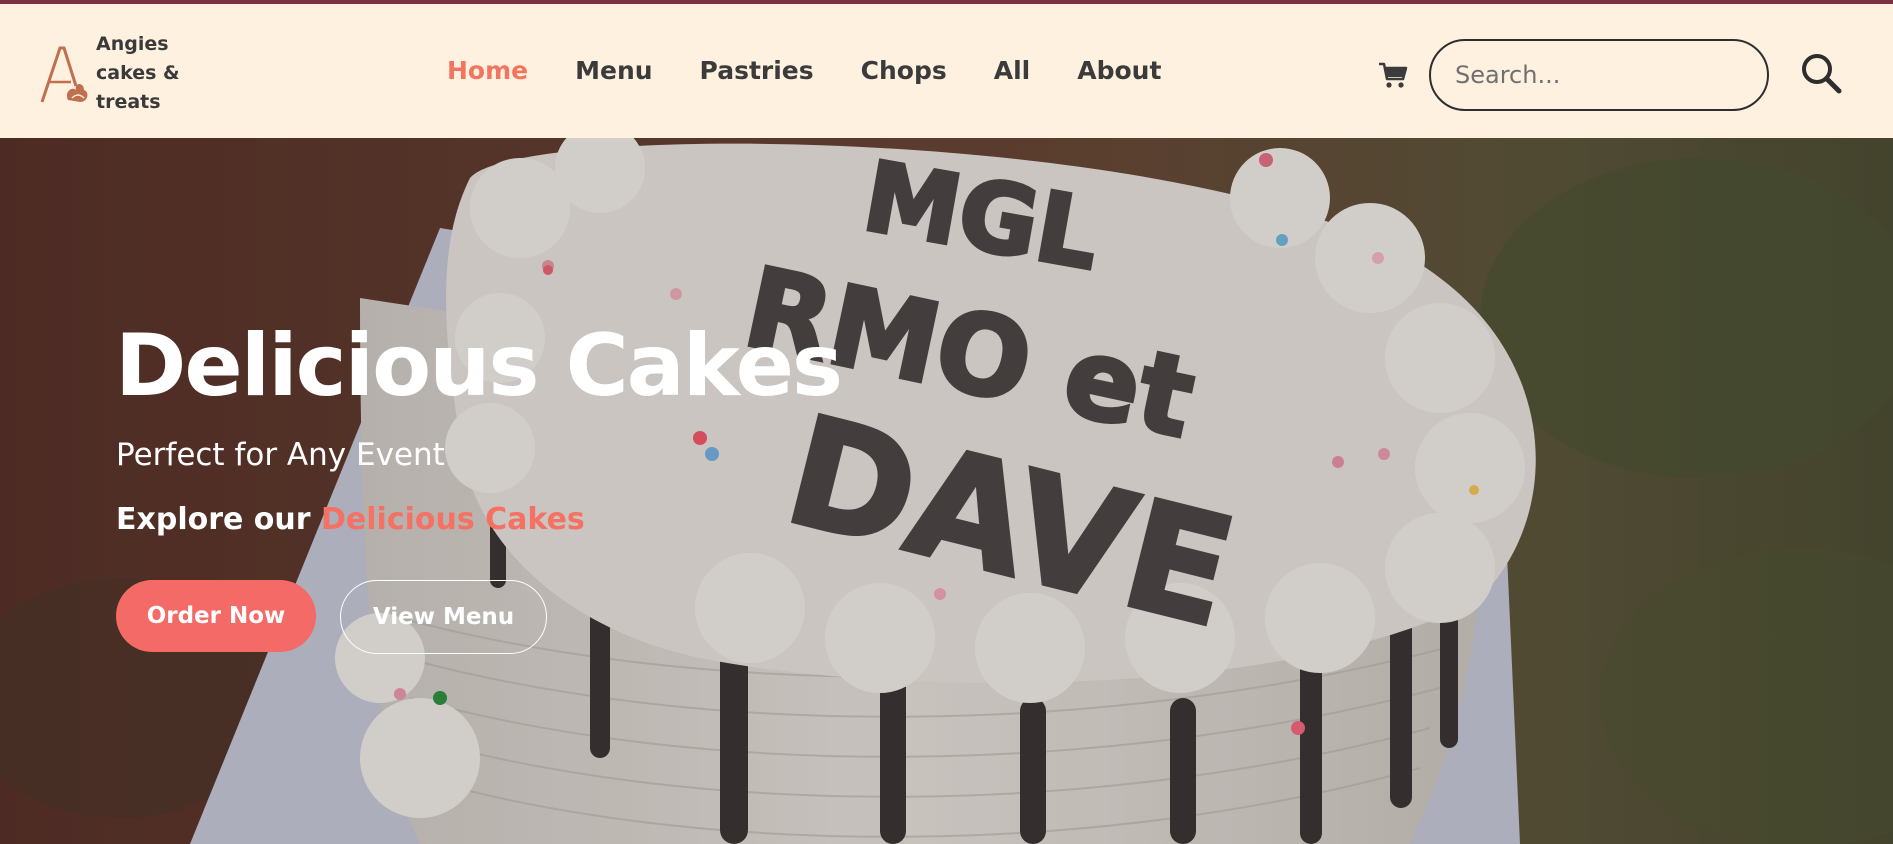  I want to click on order-now-button: Order Now, so click(216, 616).